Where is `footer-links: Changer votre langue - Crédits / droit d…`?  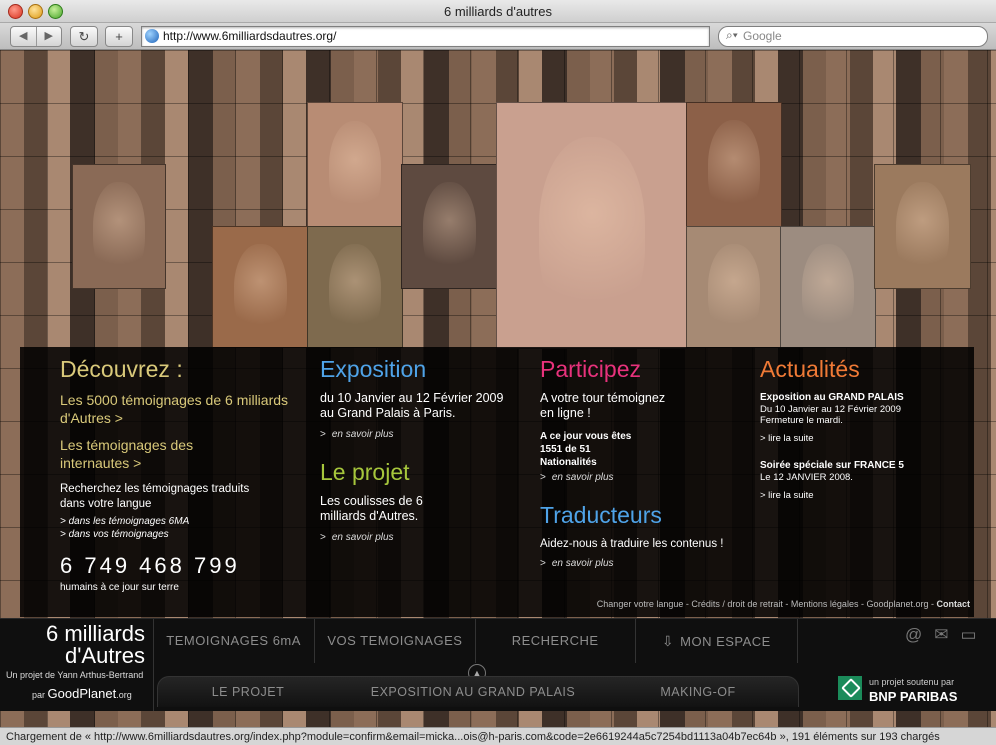
footer-links: Changer votre langue - Crédits / droit d… is located at coordinates (783, 604).